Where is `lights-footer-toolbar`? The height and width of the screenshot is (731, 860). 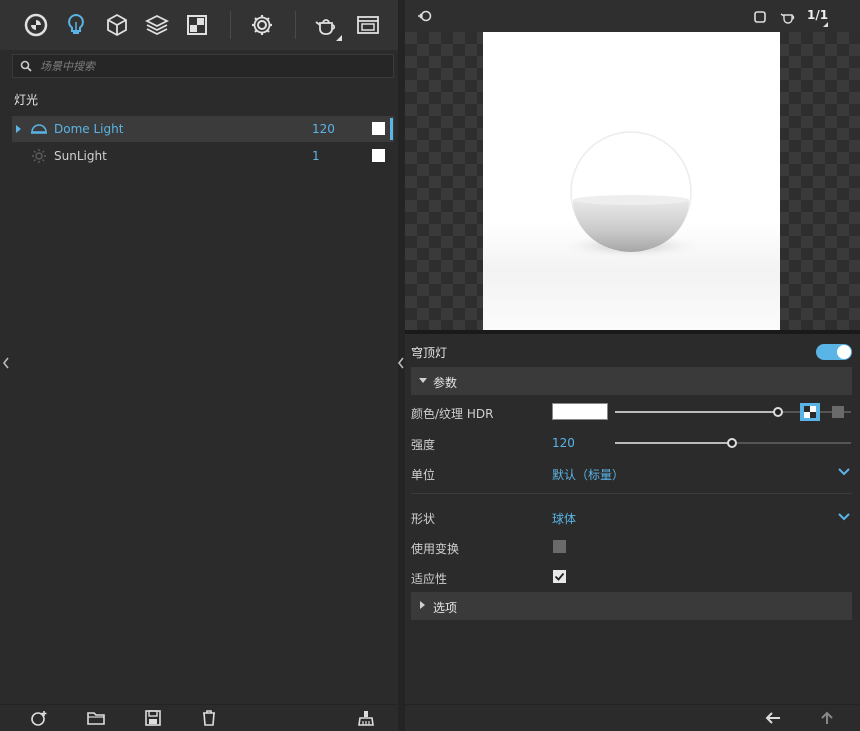
lights-footer-toolbar is located at coordinates (199, 717).